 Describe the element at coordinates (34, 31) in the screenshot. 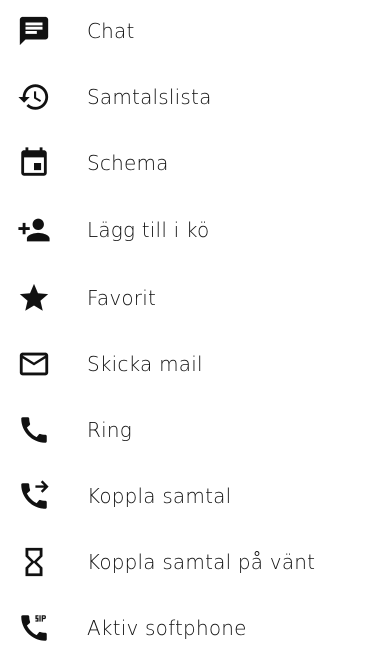

I see `chat-icon` at that location.